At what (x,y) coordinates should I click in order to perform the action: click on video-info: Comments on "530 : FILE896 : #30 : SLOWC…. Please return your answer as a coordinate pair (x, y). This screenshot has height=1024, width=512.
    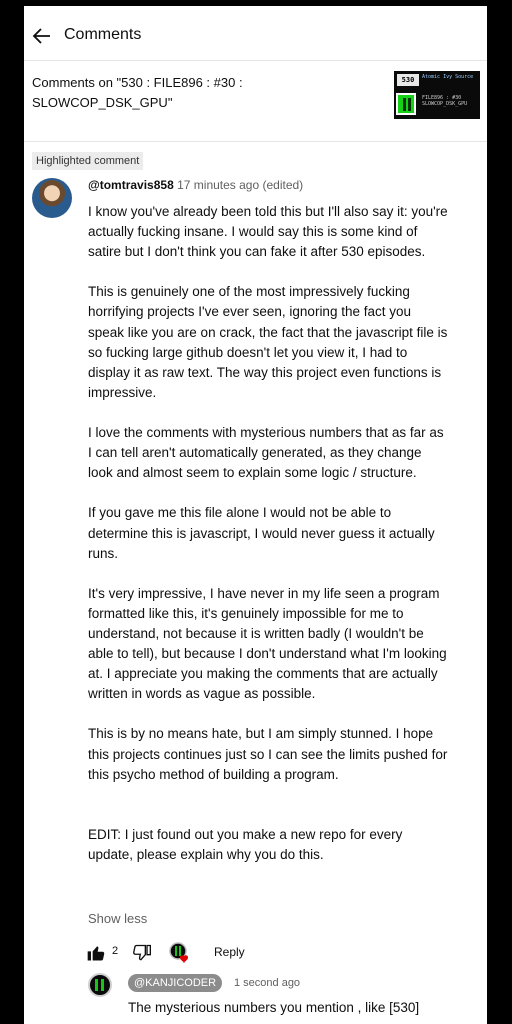
    Looking at the image, I should click on (255, 101).